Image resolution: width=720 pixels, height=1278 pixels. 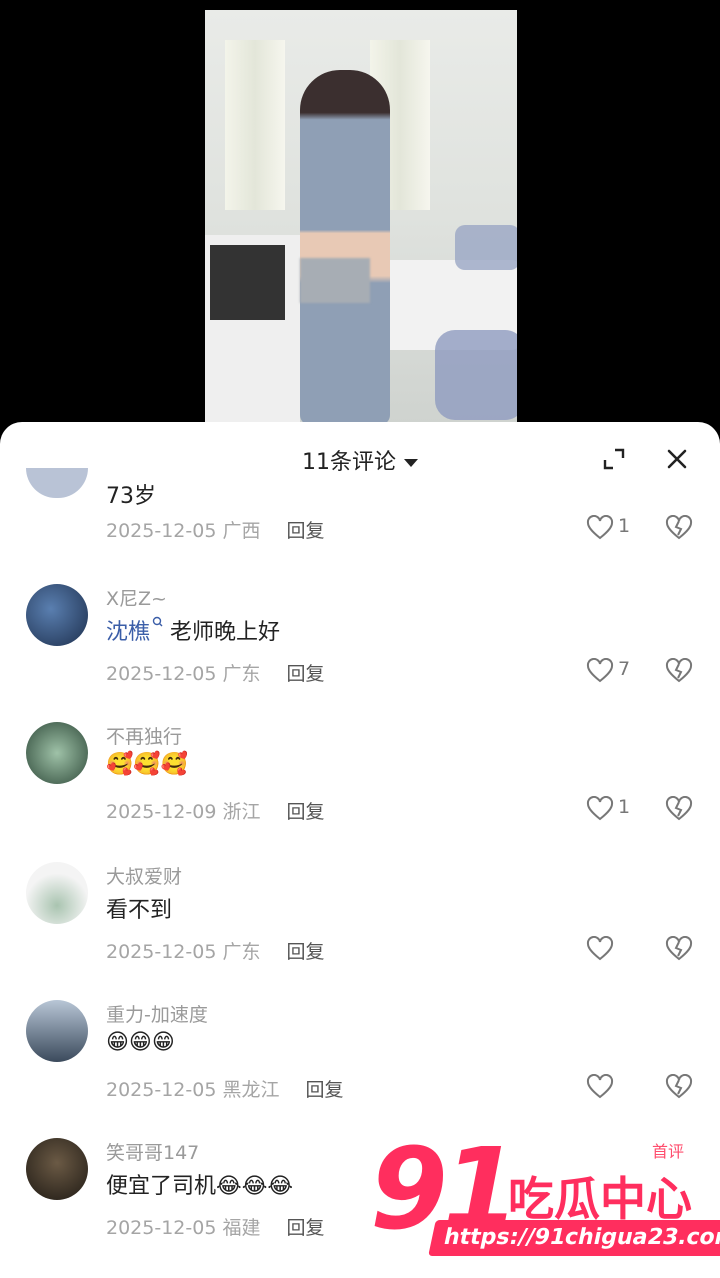 I want to click on close-icon, so click(x=677, y=459).